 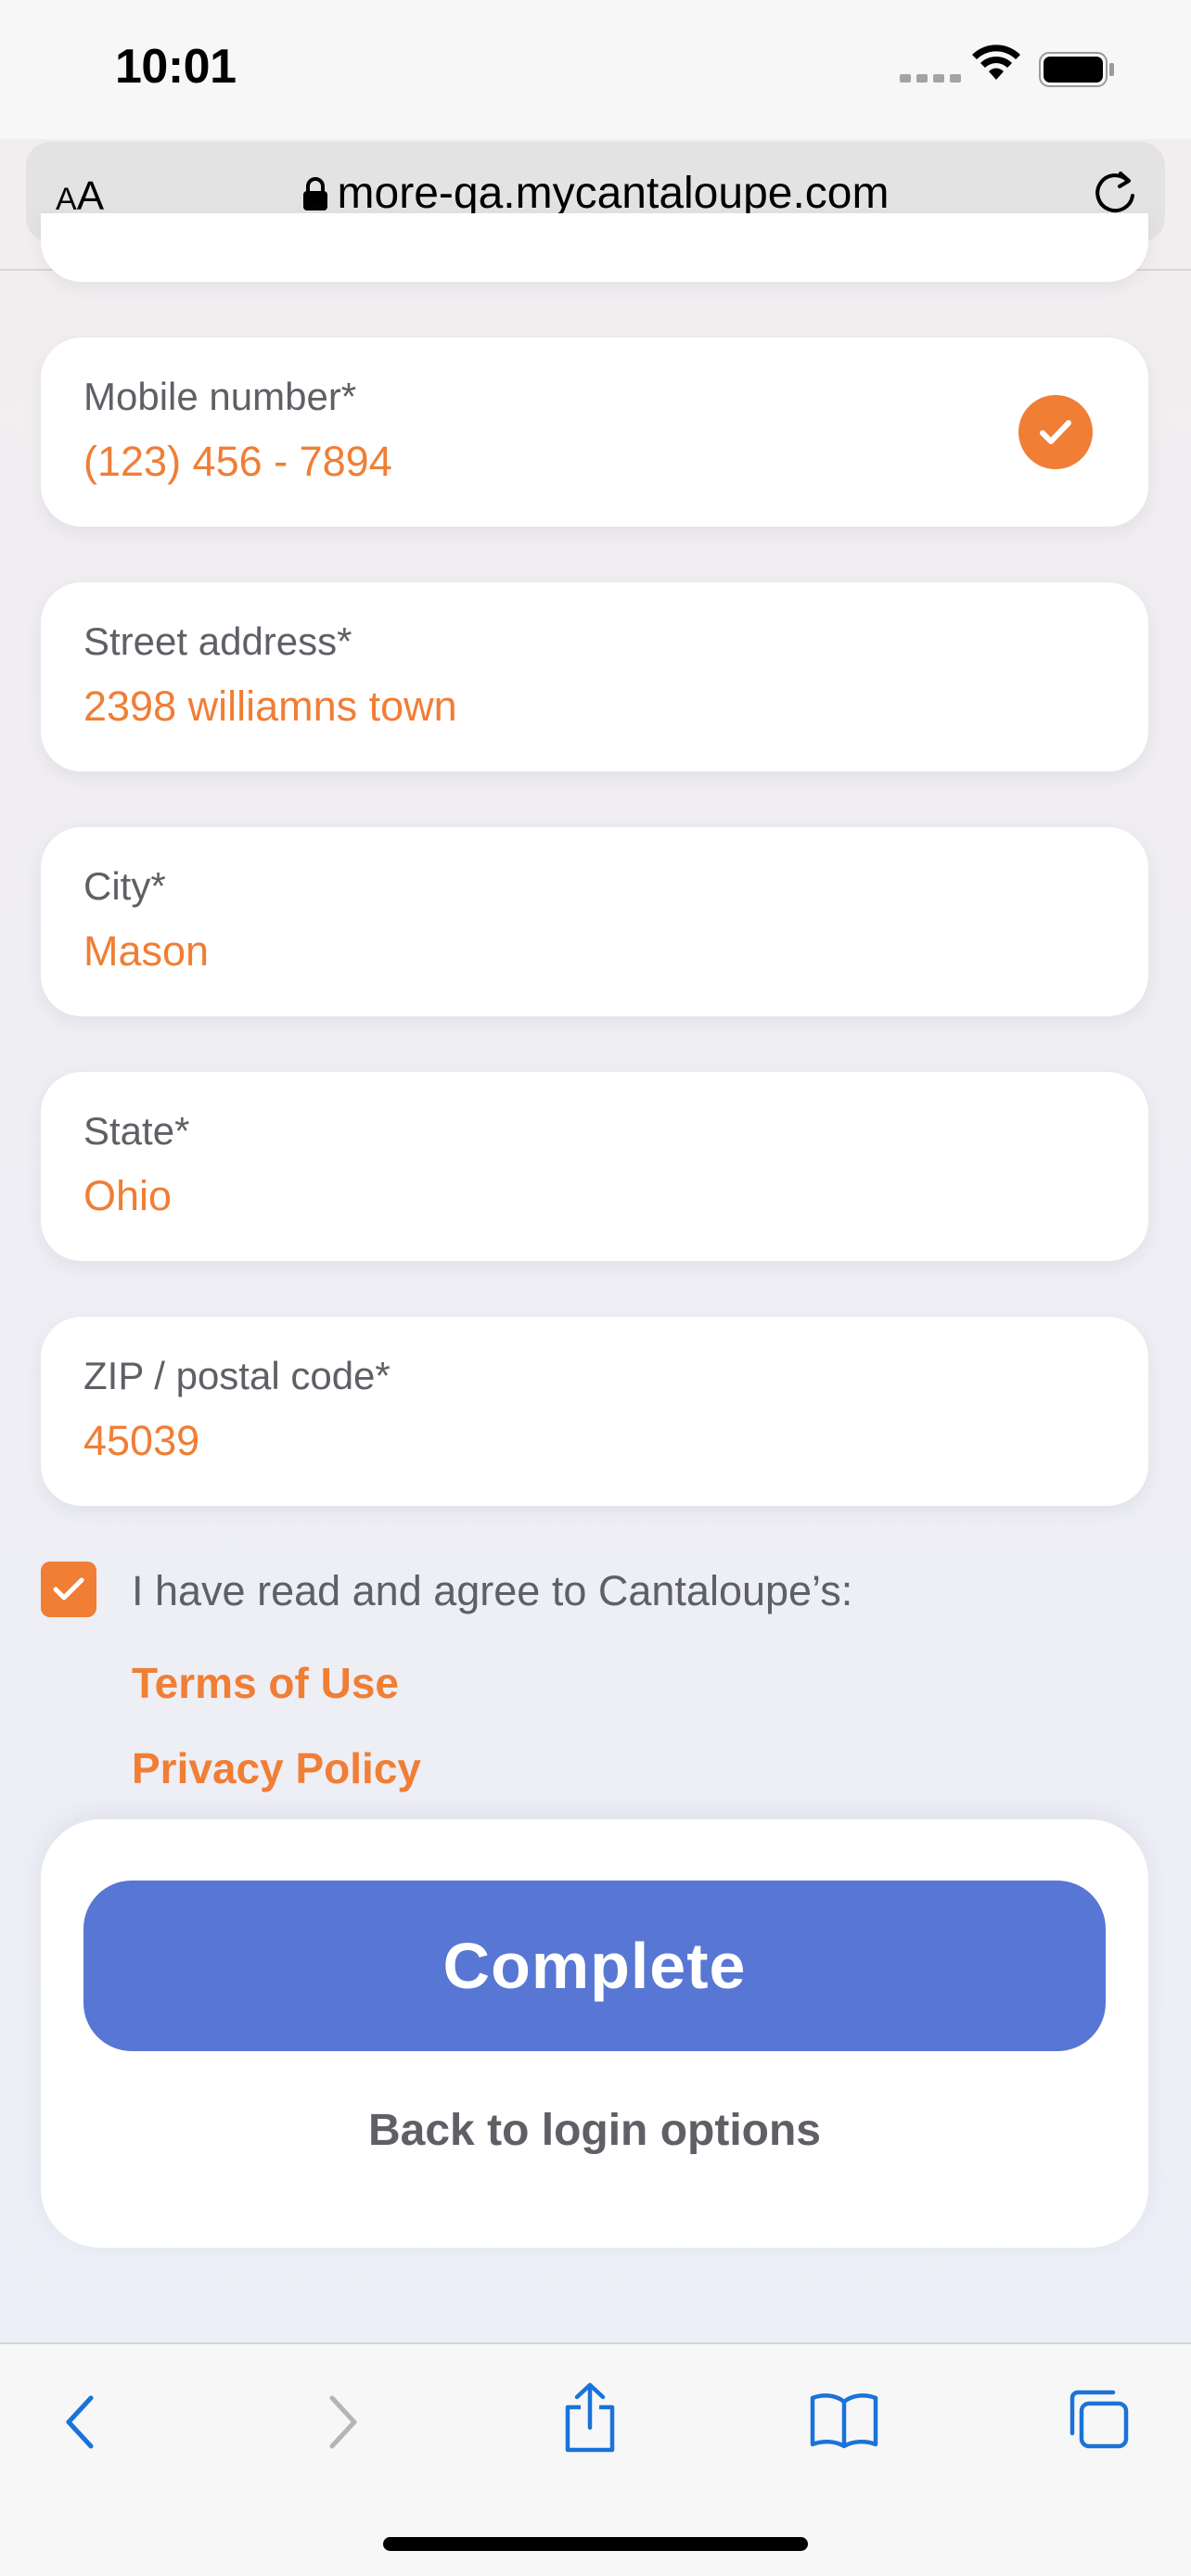 I want to click on state-value: Ohio, so click(x=127, y=1196).